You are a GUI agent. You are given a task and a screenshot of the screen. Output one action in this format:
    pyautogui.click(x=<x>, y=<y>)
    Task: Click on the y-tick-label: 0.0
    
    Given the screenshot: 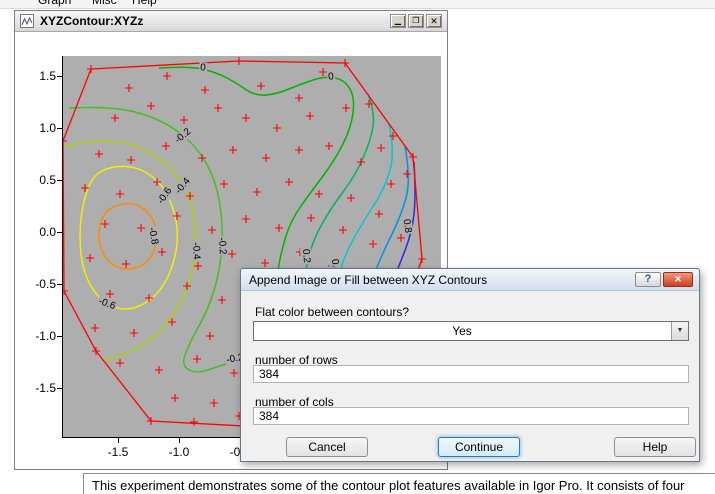 What is the action you would take?
    pyautogui.click(x=47, y=232)
    